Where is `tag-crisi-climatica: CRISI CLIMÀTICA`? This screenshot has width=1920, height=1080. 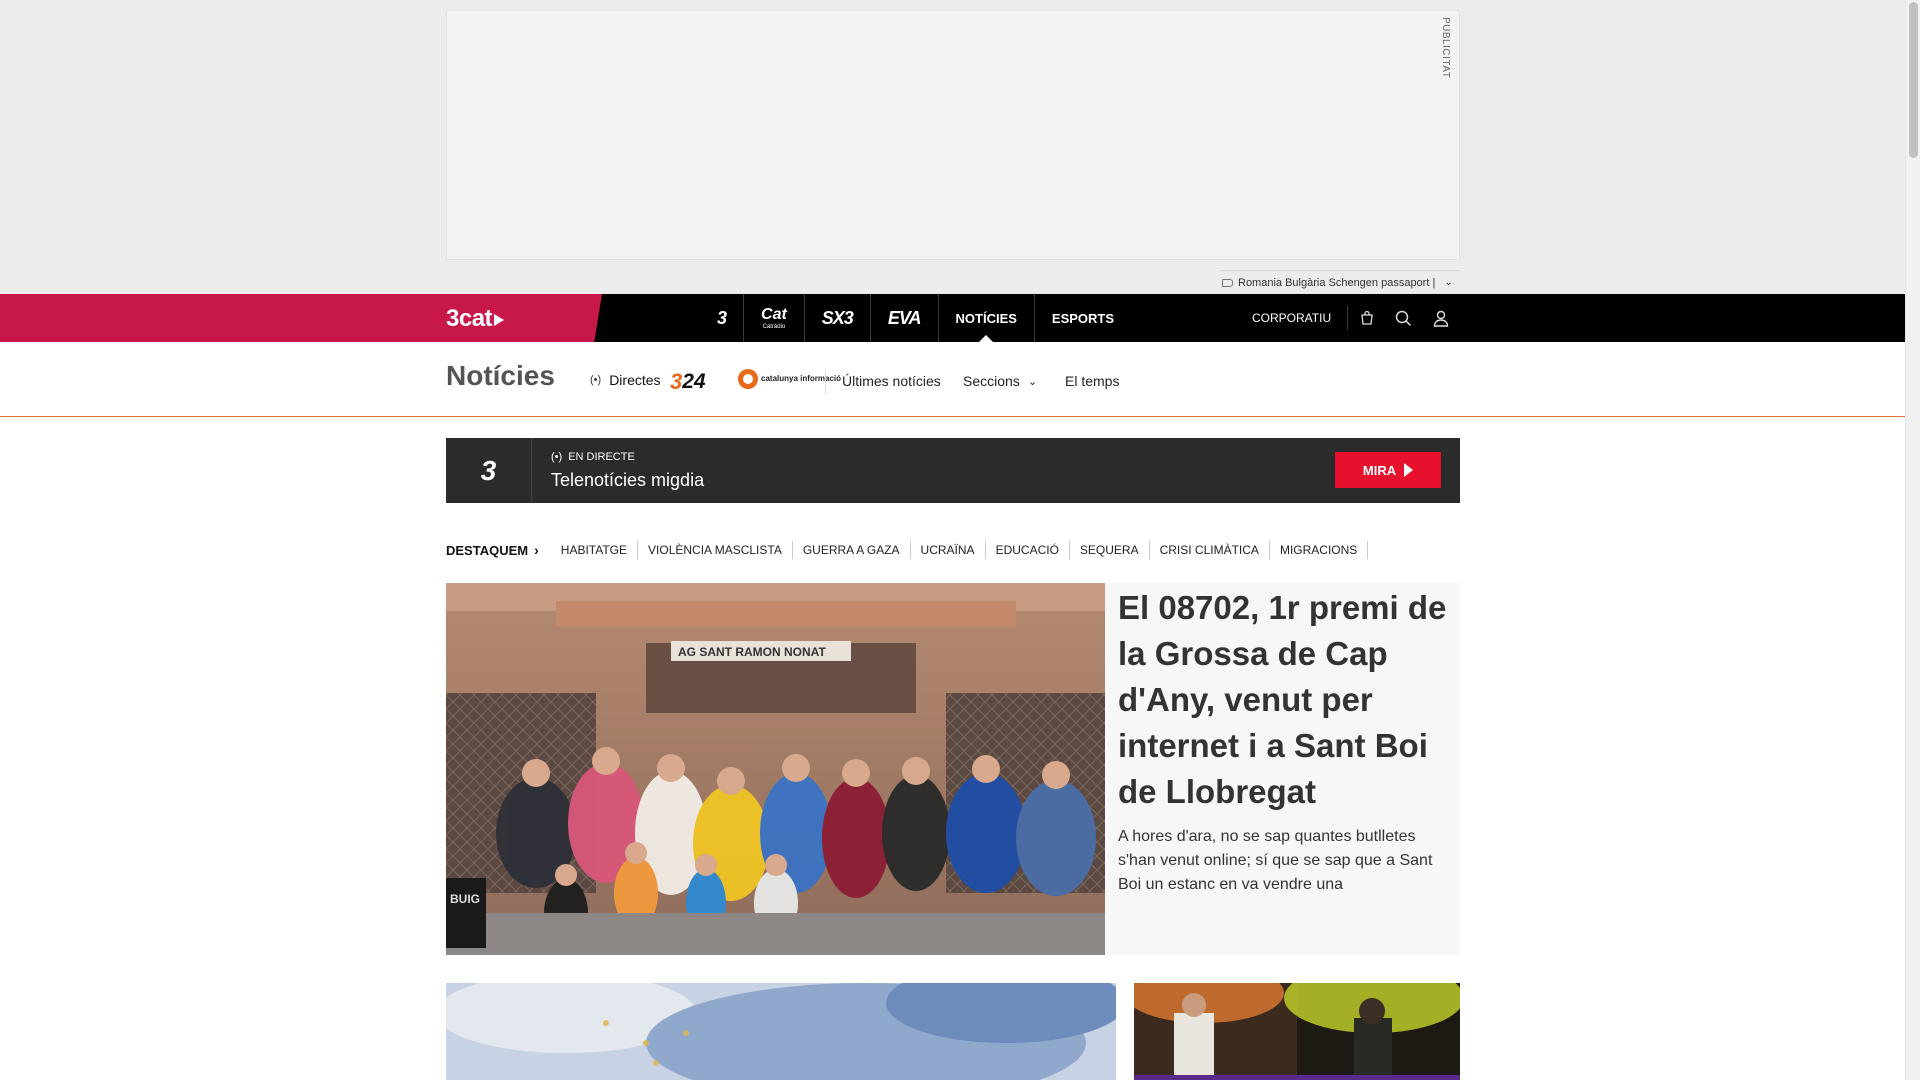 tag-crisi-climatica: CRISI CLIMÀTICA is located at coordinates (1210, 550).